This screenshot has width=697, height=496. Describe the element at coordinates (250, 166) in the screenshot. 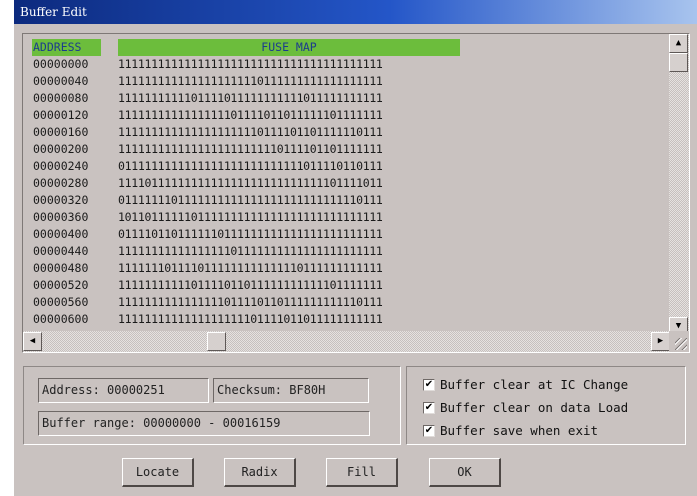

I see `row-fuse-bits: 0111111111111111111111111111011110110111` at that location.